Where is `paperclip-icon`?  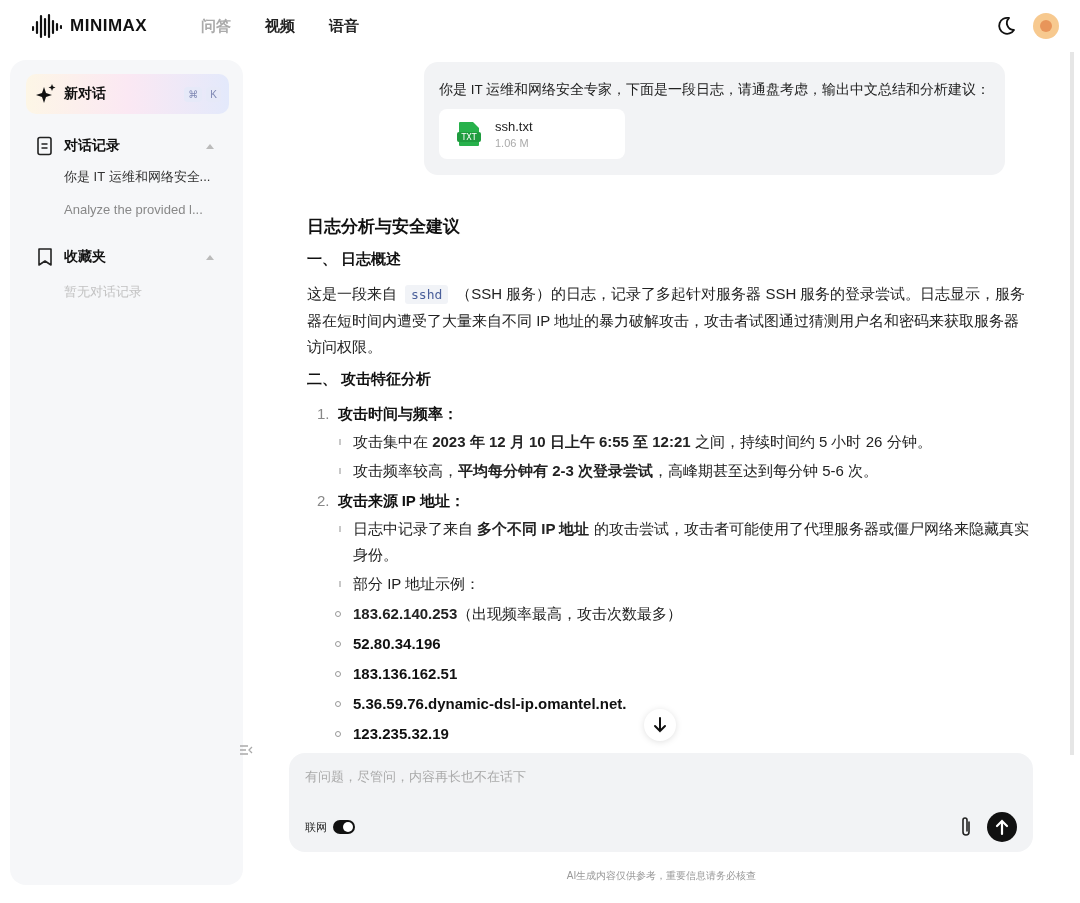
paperclip-icon is located at coordinates (966, 827).